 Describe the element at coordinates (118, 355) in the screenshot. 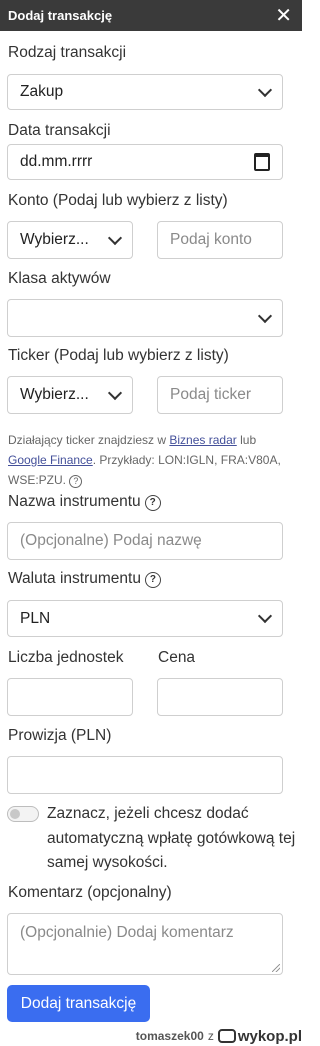

I see `ticker-label: Ticker (Podaj lub wybierz z listy)` at that location.